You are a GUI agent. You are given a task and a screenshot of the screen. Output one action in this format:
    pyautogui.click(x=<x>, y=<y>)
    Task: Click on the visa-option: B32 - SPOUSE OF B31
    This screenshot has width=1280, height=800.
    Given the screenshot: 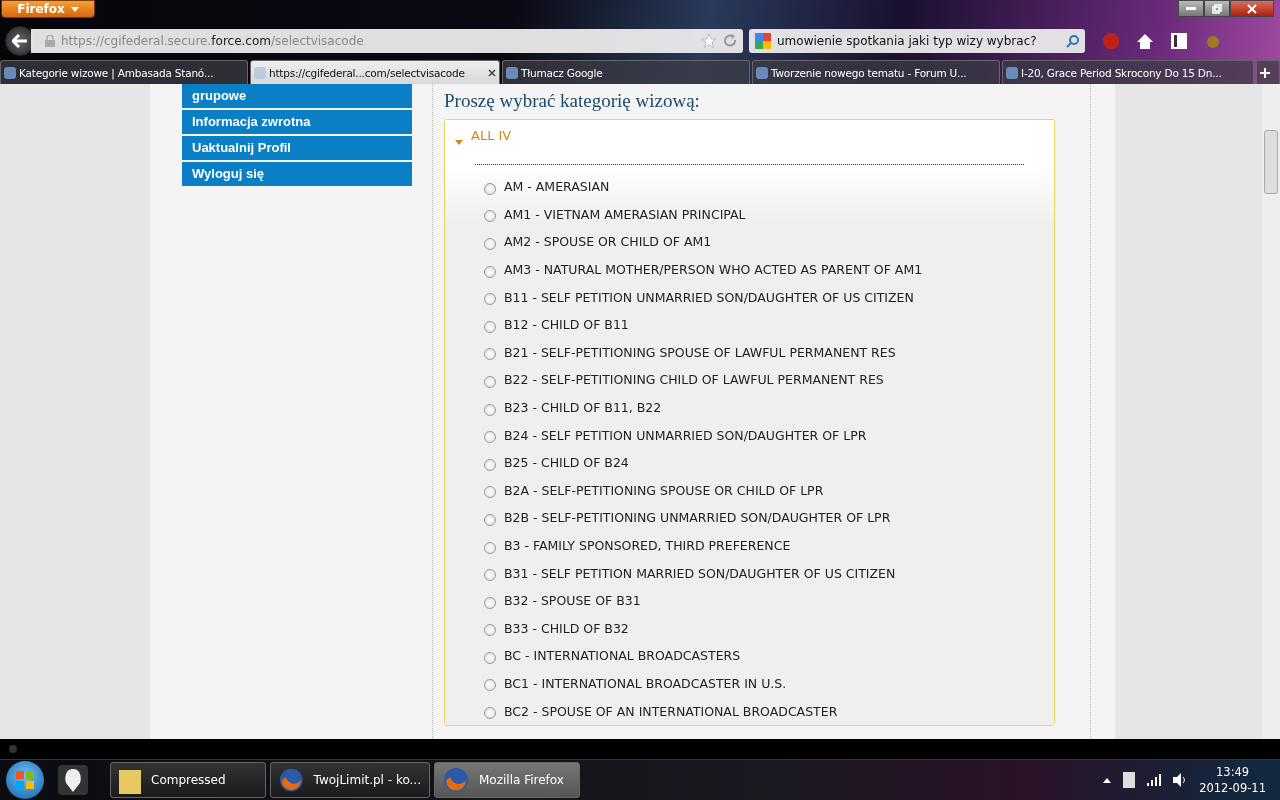 What is the action you would take?
    pyautogui.click(x=749, y=600)
    